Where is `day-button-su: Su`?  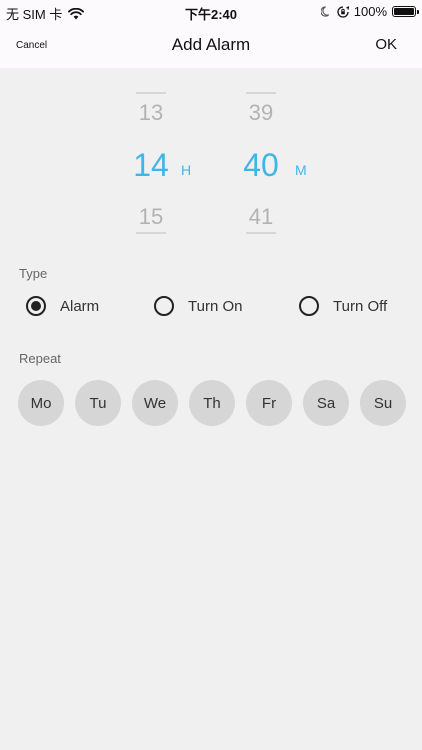 day-button-su: Su is located at coordinates (383, 403).